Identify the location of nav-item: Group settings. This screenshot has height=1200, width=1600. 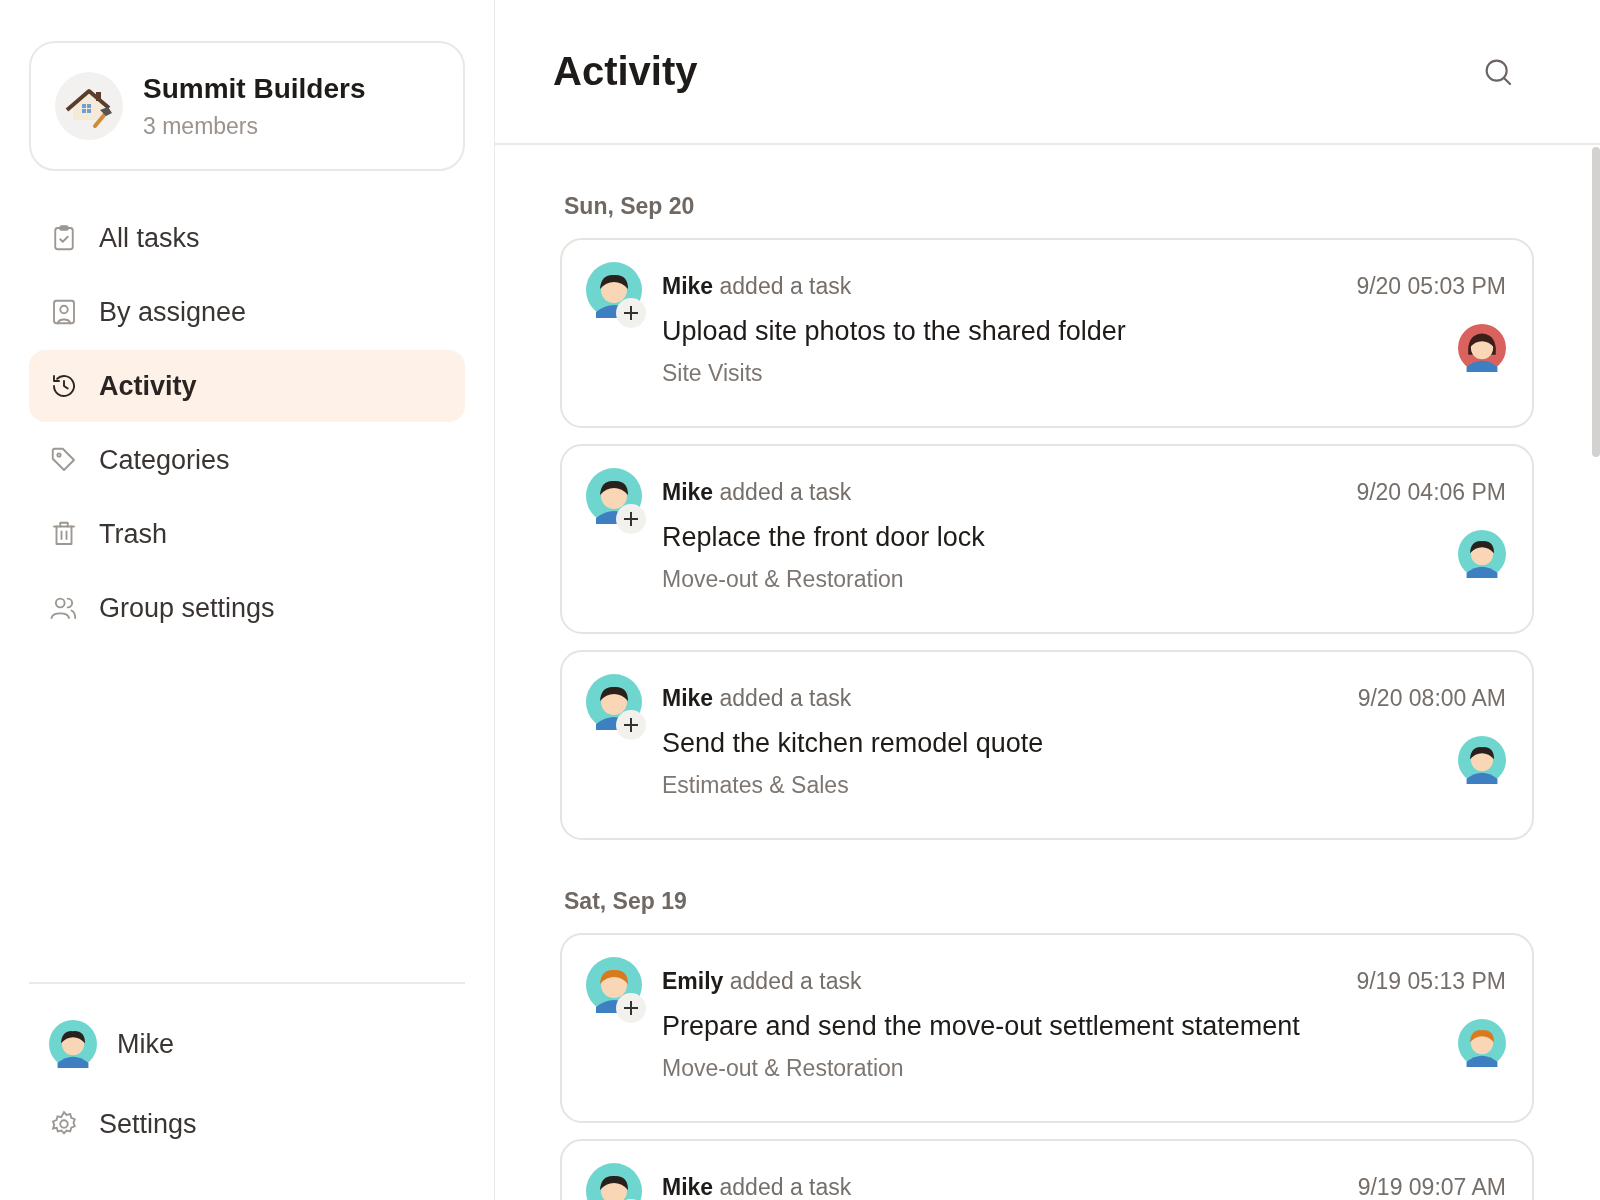
(247, 608).